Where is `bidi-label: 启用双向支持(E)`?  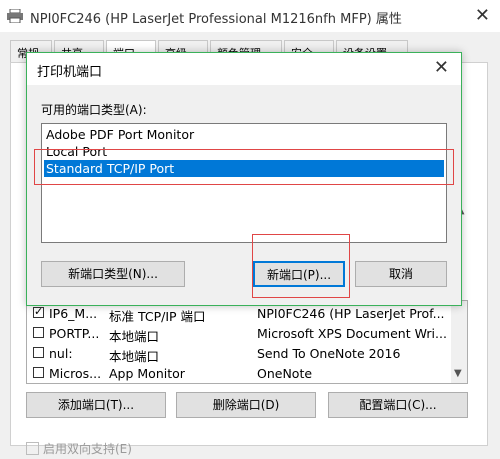
bidi-label: 启用双向支持(E) is located at coordinates (87, 449).